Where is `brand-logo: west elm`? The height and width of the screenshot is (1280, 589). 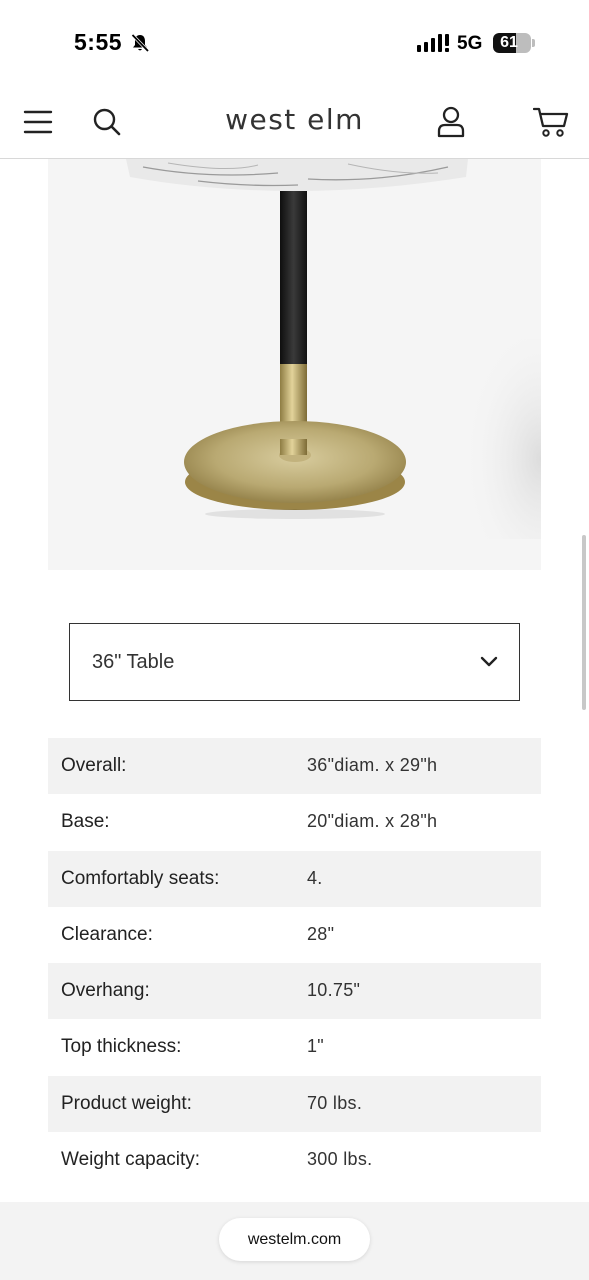 brand-logo: west elm is located at coordinates (294, 119).